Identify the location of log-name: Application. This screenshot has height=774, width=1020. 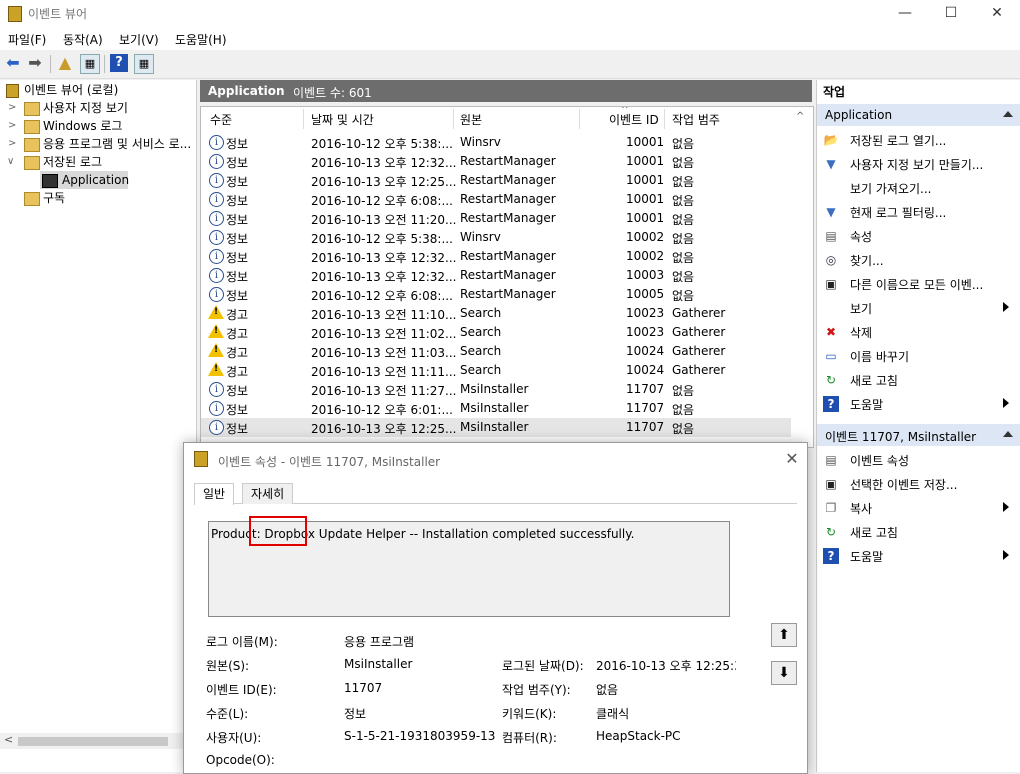
(246, 91).